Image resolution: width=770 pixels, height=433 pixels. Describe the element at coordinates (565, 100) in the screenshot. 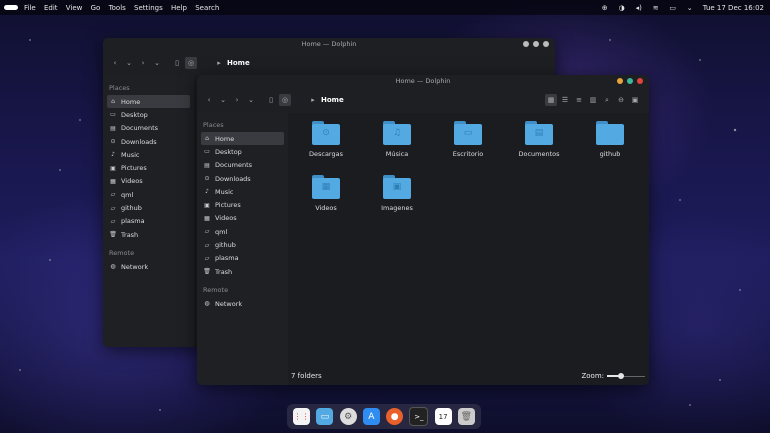

I see `compact-view-icon: ☰` at that location.